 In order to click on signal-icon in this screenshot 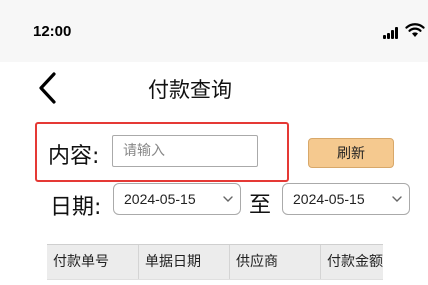, I will do `click(392, 33)`.